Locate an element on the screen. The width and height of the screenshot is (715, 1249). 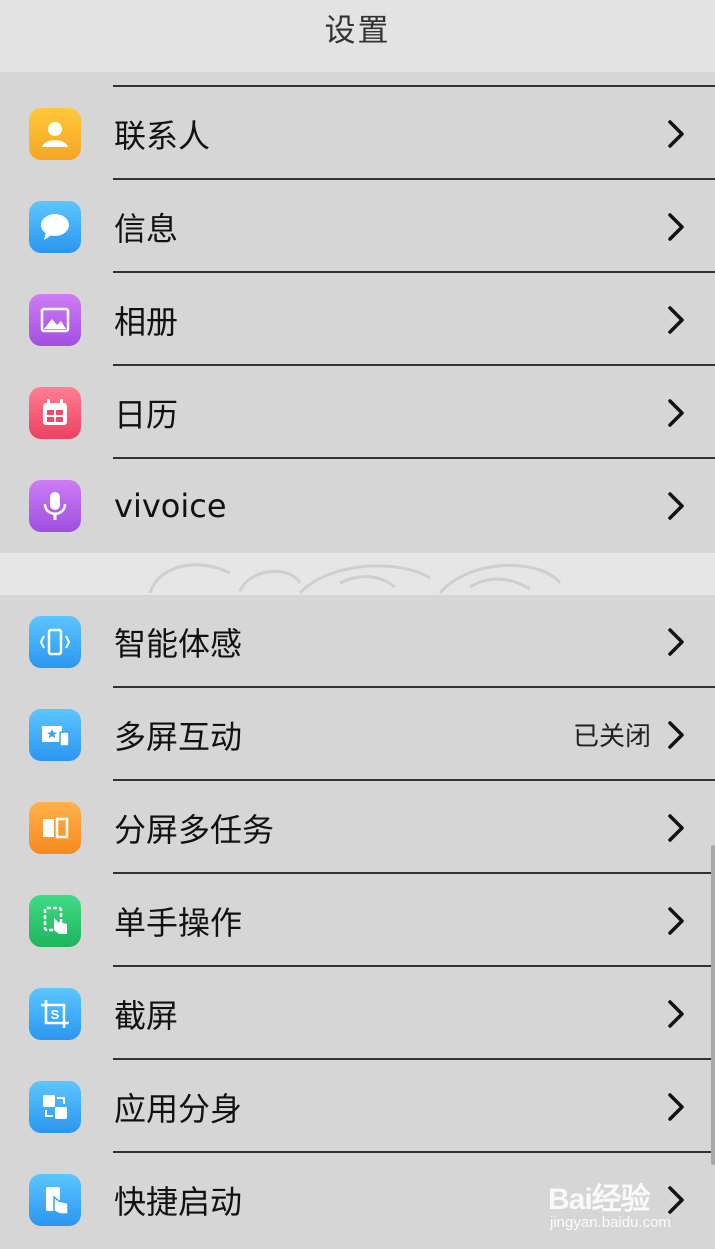
settings-item-split-screen: 分屏多任务 is located at coordinates (357, 827).